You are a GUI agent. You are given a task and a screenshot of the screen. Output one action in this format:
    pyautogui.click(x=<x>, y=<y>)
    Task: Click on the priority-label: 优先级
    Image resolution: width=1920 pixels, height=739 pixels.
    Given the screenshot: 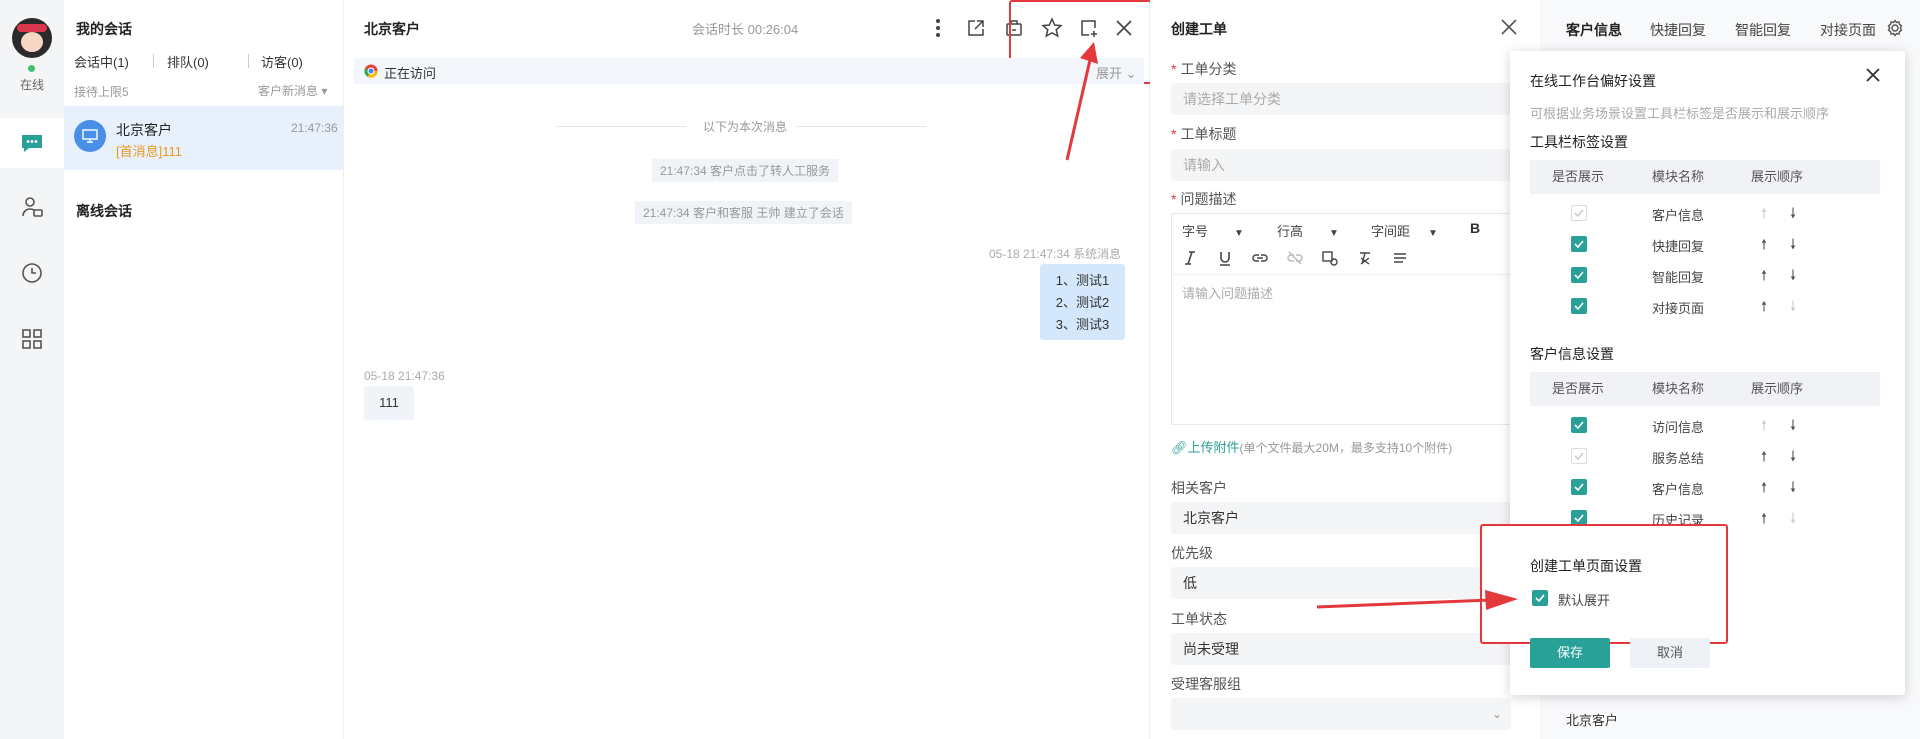 What is the action you would take?
    pyautogui.click(x=1192, y=553)
    